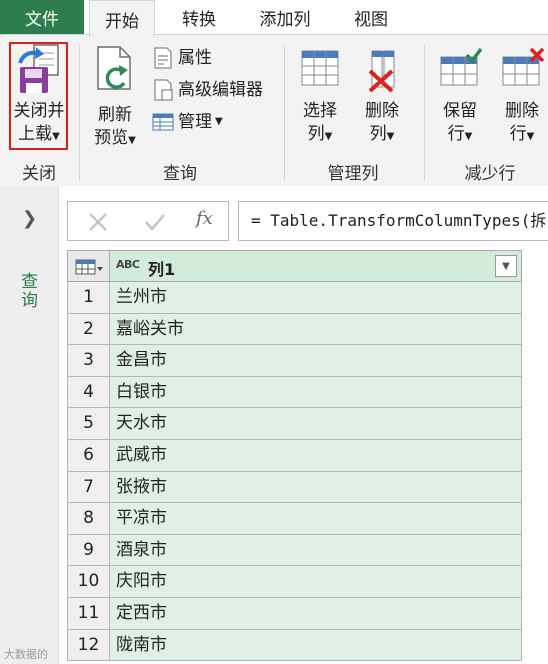  I want to click on properties-label: 属性, so click(195, 58).